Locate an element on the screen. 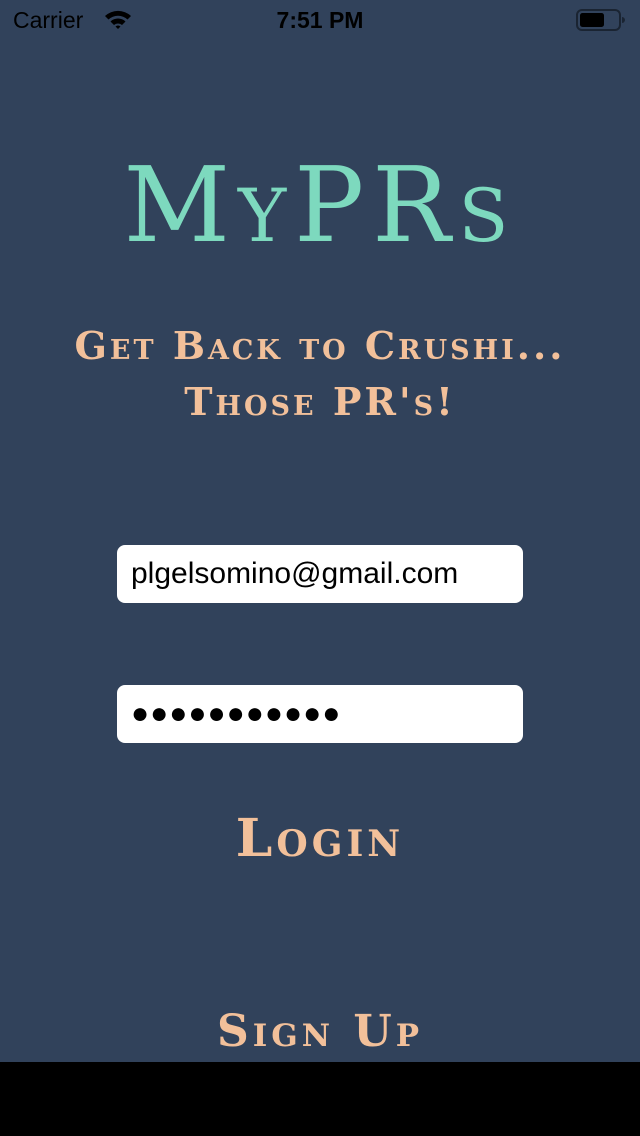 Image resolution: width=640 pixels, height=1136 pixels. status-bar: Carrier 7:51 PM is located at coordinates (320, 20).